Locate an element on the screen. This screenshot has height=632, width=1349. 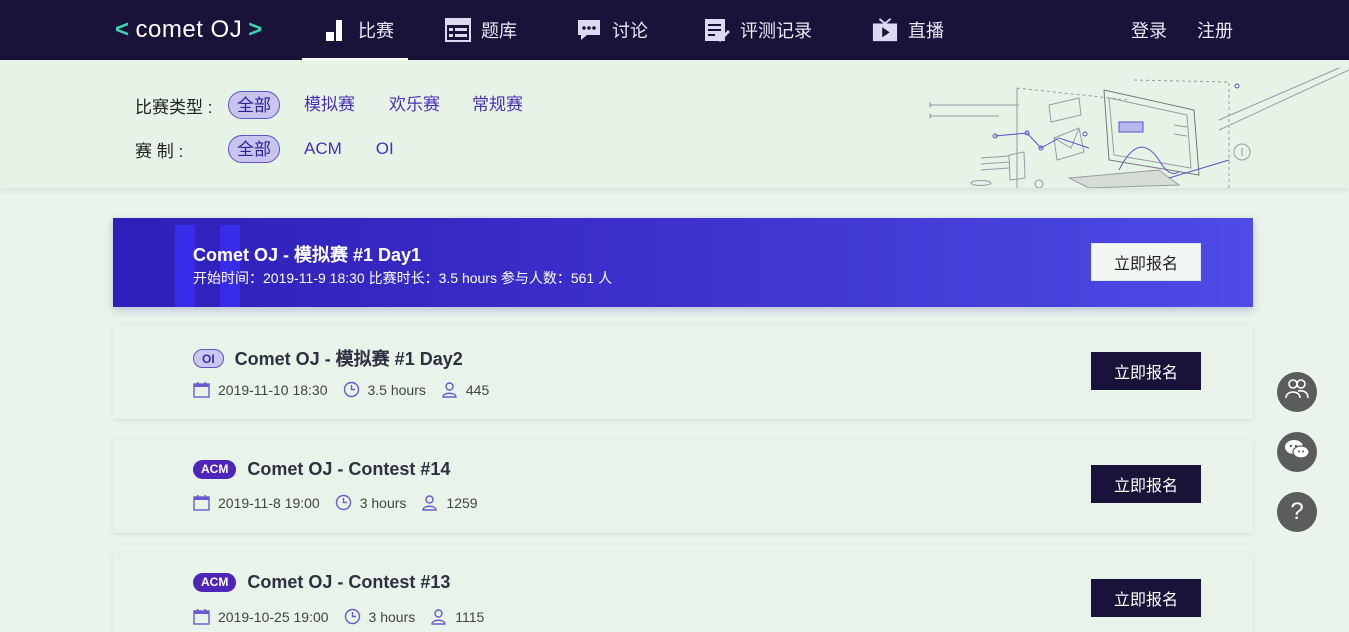
wechat-icon is located at coordinates (1297, 452).